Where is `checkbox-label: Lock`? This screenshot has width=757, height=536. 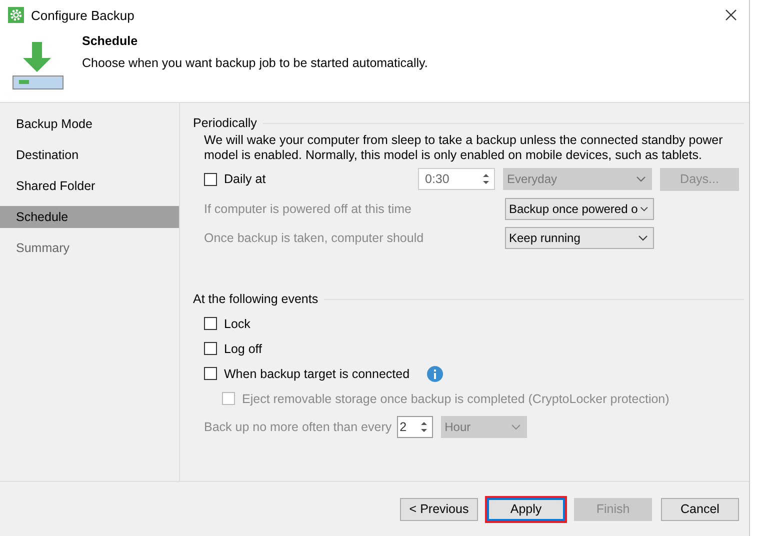
checkbox-label: Lock is located at coordinates (237, 323).